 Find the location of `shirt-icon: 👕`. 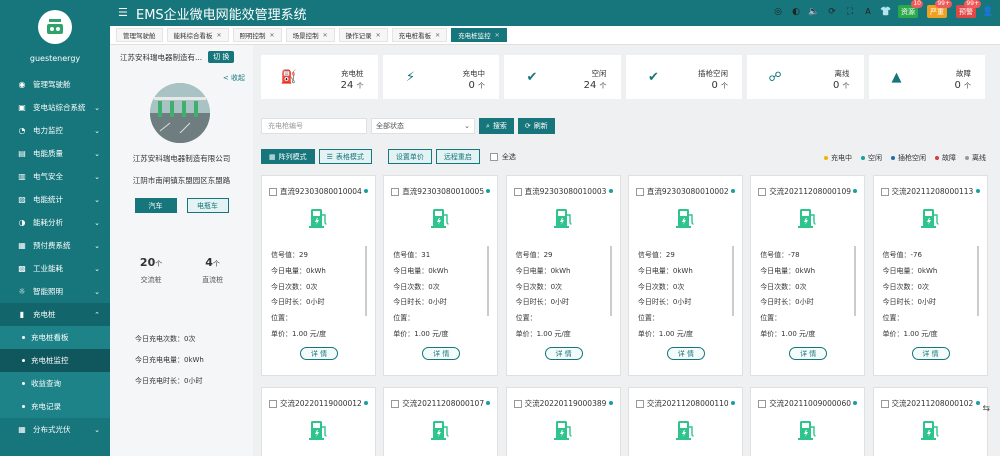

shirt-icon: 👕 is located at coordinates (886, 12).